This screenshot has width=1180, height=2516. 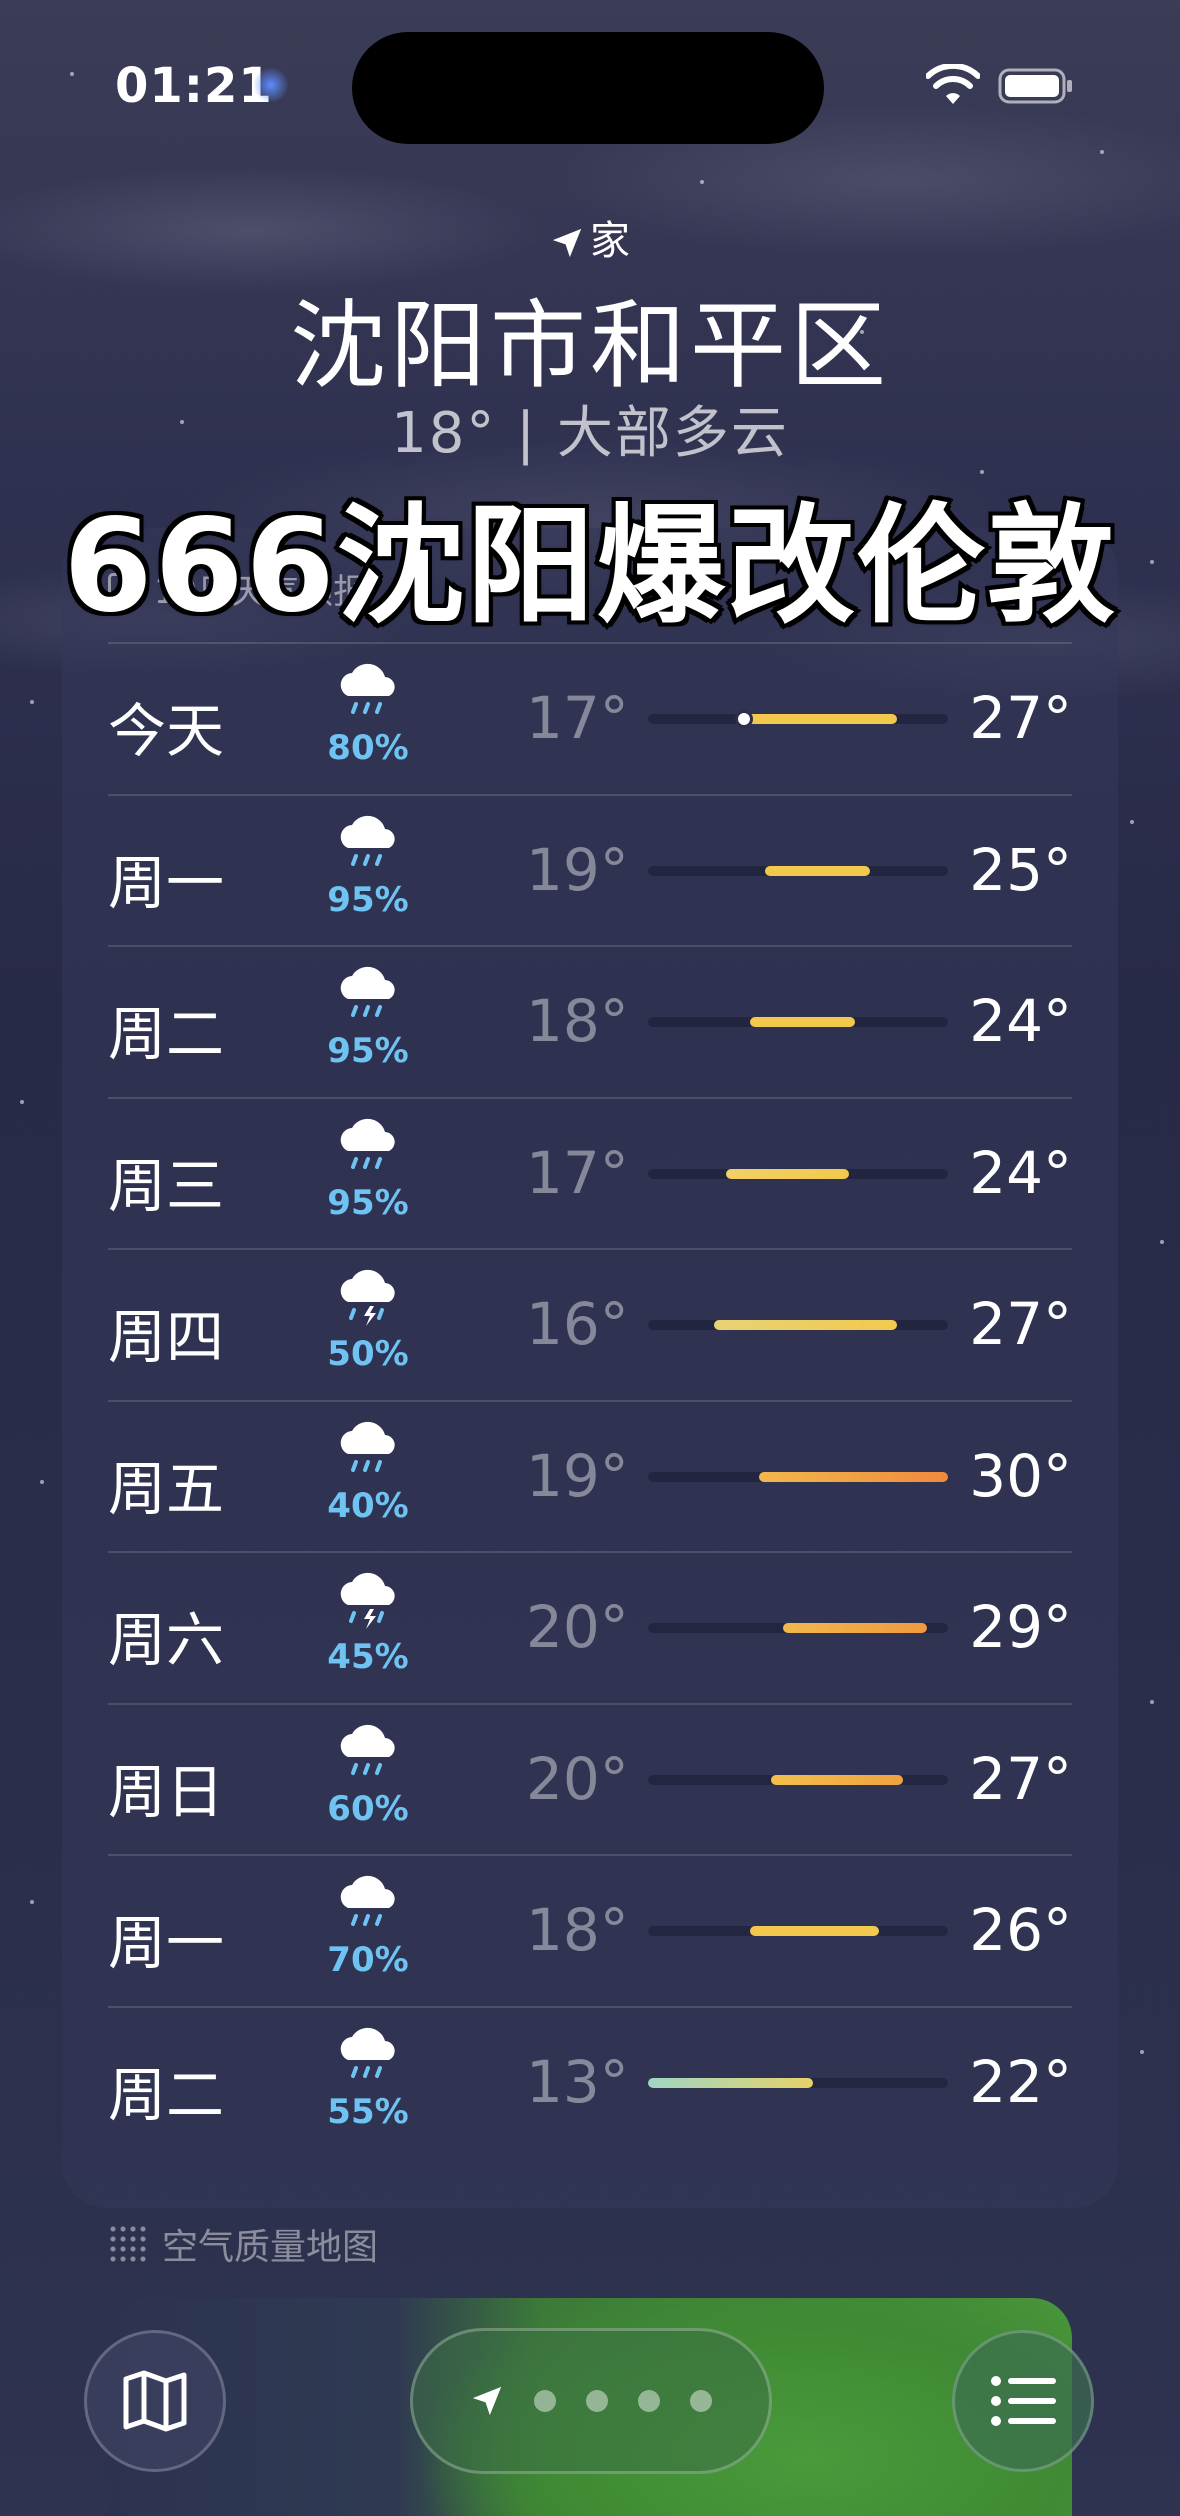 I want to click on current-conditions: 18° | 大部多云, so click(x=590, y=433).